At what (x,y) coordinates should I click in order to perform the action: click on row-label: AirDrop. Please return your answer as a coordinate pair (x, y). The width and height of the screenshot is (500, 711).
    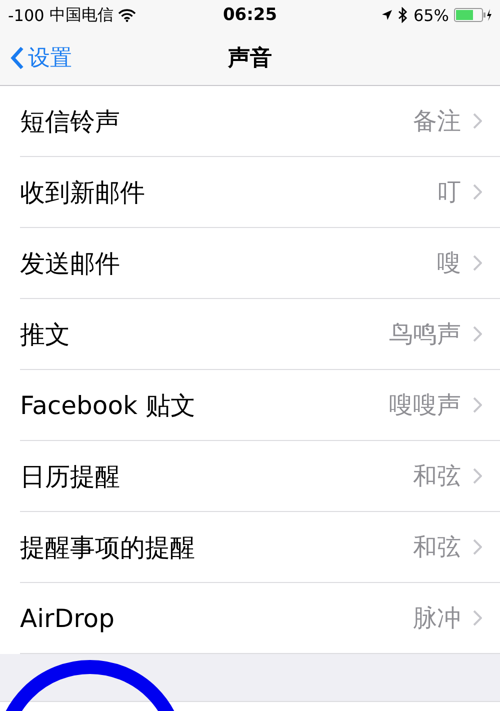
    Looking at the image, I should click on (68, 618).